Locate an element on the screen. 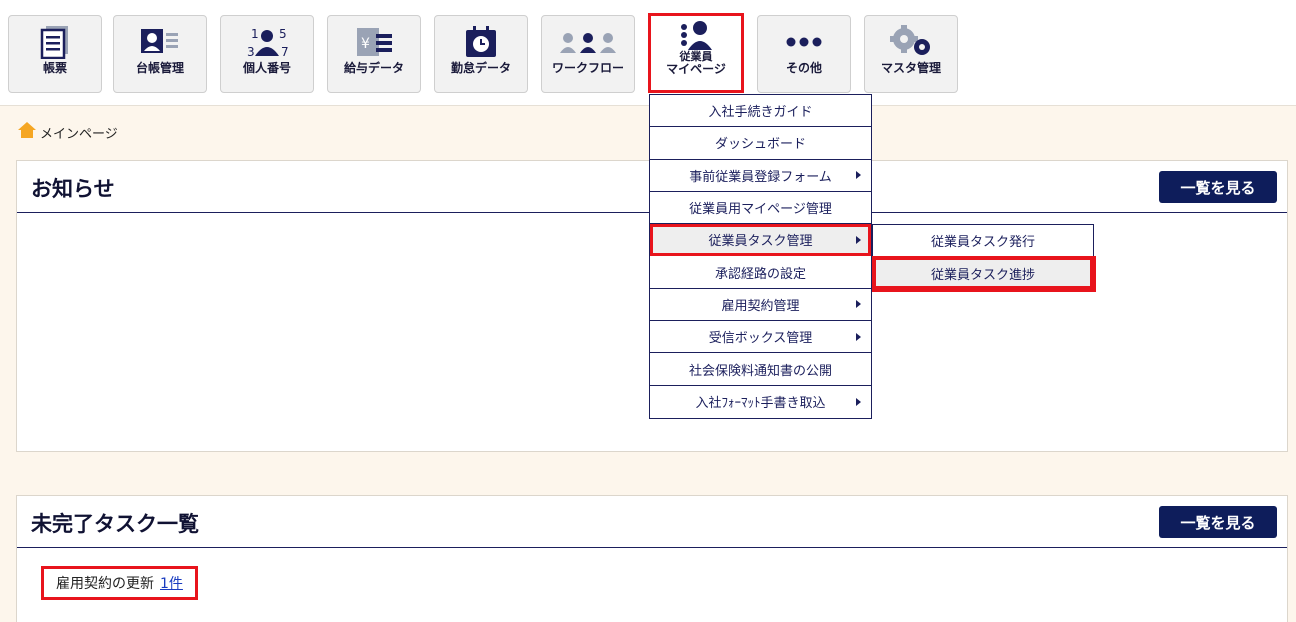 The width and height of the screenshot is (1296, 622). menu-item-label: 入社ﾌｫｰﾏｯﾄ手書き取込 is located at coordinates (760, 404).